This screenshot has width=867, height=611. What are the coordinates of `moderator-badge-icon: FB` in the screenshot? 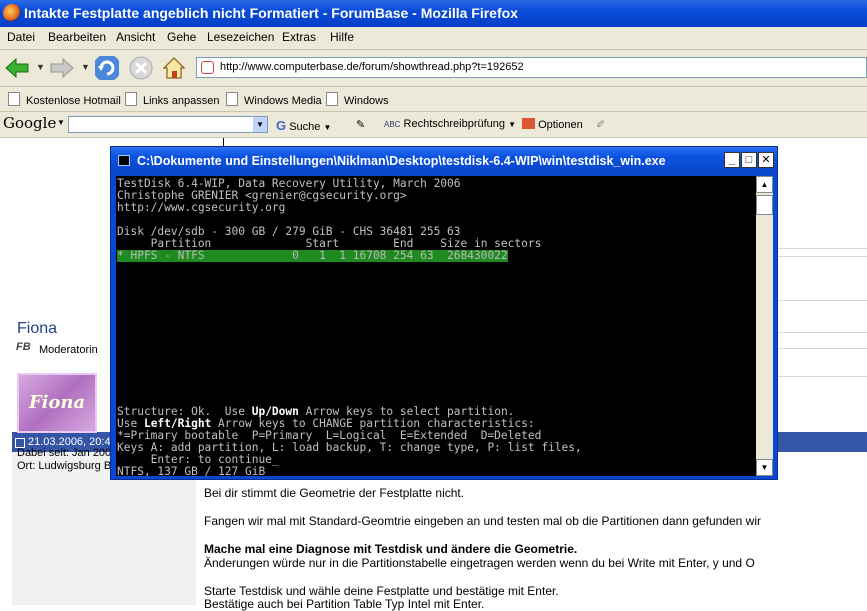 It's located at (23, 347).